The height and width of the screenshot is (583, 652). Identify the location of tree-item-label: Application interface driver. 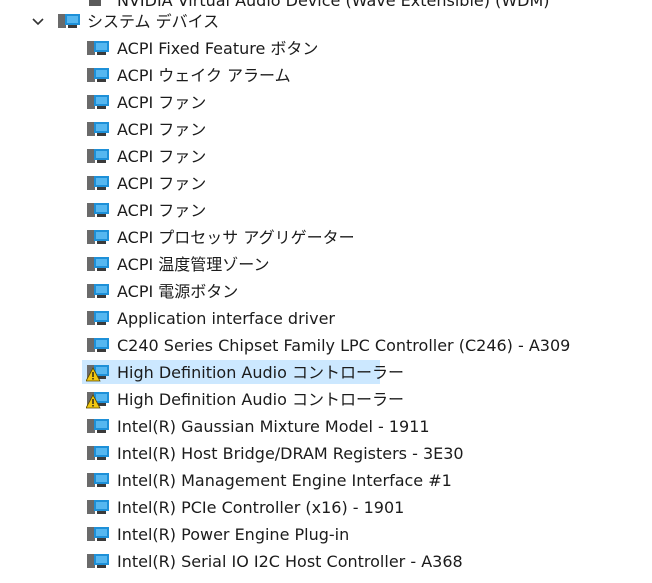
(226, 318).